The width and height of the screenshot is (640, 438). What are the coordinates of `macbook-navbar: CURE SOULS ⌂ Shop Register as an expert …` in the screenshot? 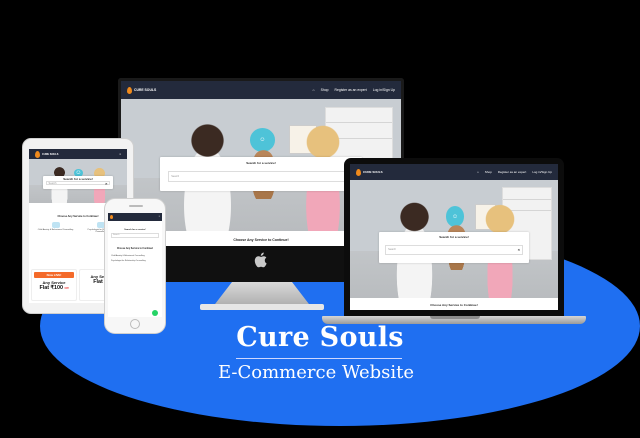 It's located at (454, 172).